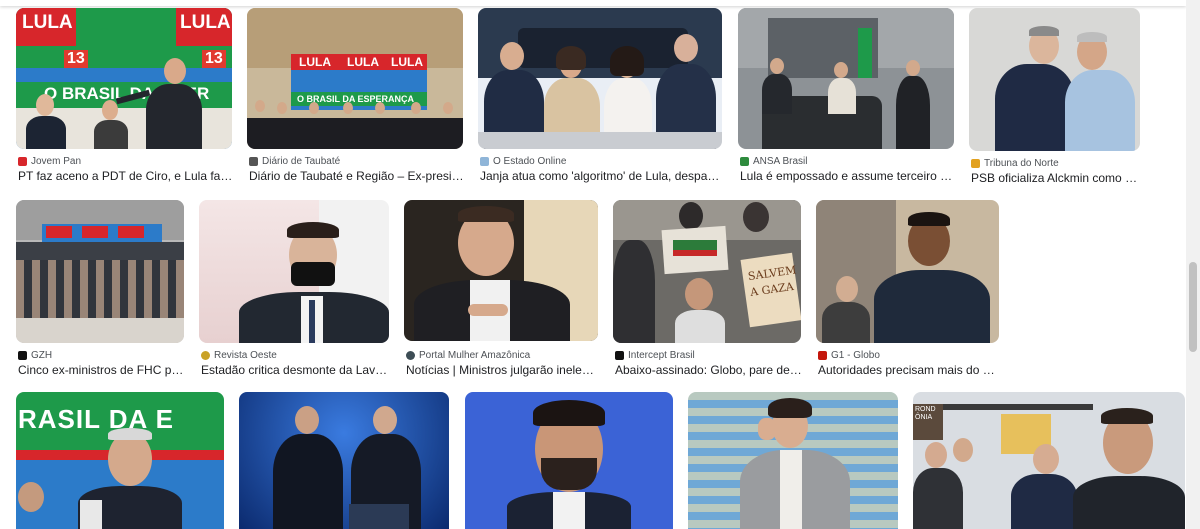  I want to click on gaza-sign-text: SALVEM A GAZA, so click(772, 281).